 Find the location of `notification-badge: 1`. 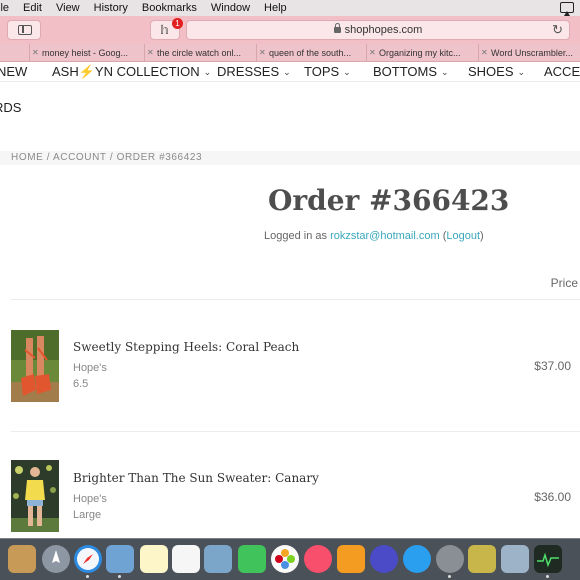

notification-badge: 1 is located at coordinates (177, 23).